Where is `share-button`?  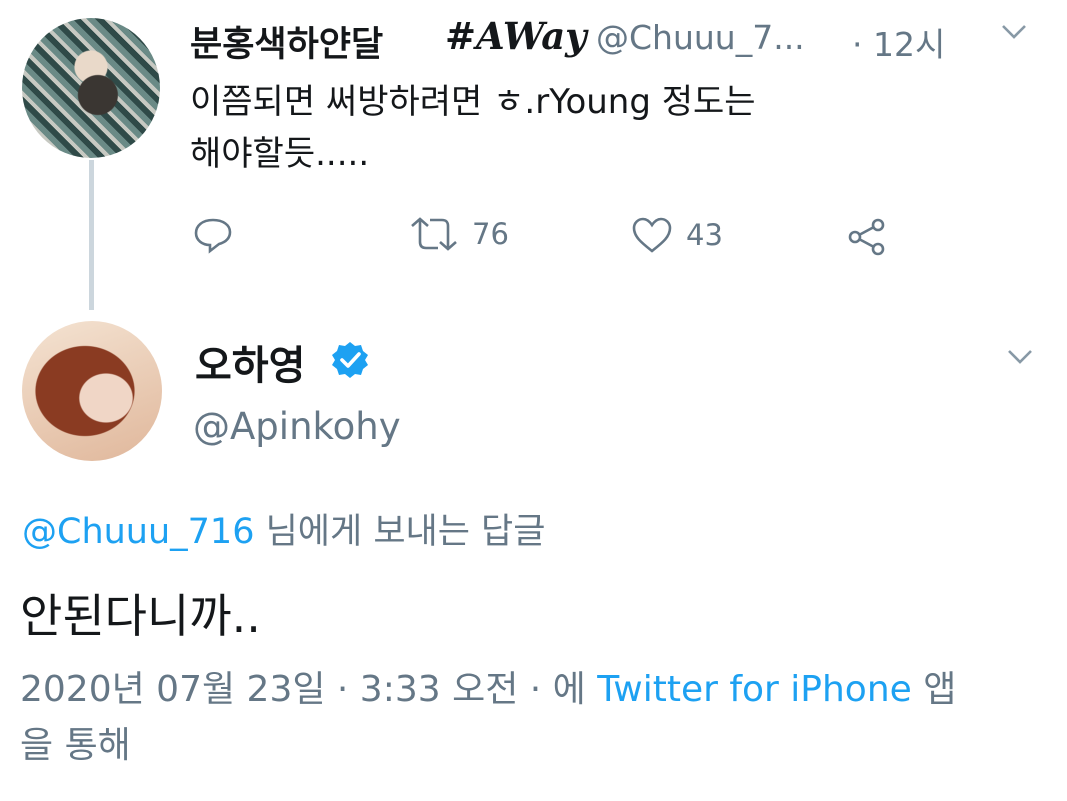
share-button is located at coordinates (867, 237).